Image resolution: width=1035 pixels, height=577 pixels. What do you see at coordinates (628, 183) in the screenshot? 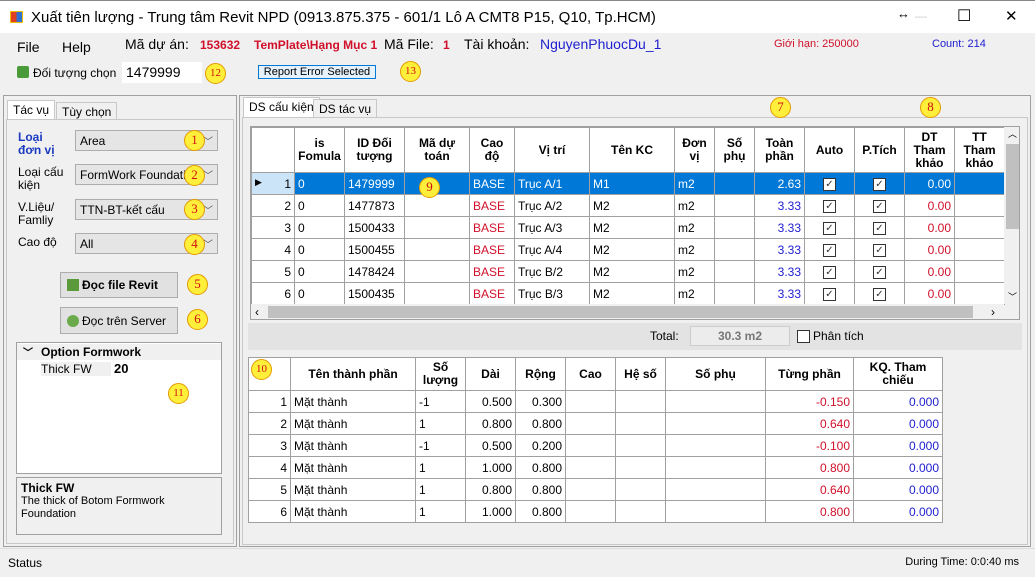
I see `table-row: ▶ 1 0 1479999 BASE Trục A/1 M1 m2 2.63 ✓ ✓ 0.00` at bounding box center [628, 183].